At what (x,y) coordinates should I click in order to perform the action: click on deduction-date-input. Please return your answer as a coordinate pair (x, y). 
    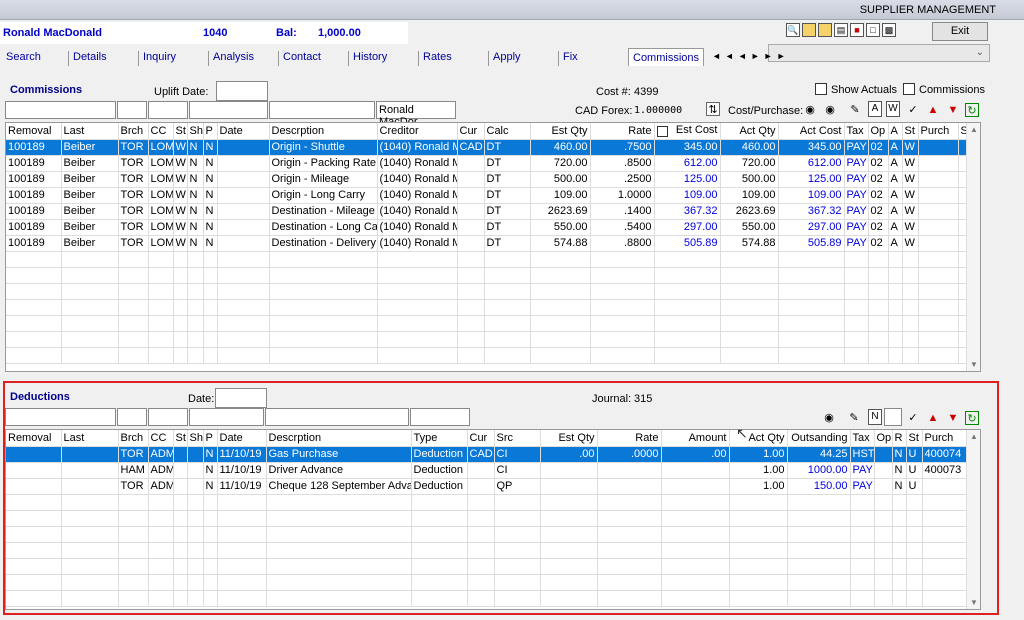
    Looking at the image, I should click on (241, 398).